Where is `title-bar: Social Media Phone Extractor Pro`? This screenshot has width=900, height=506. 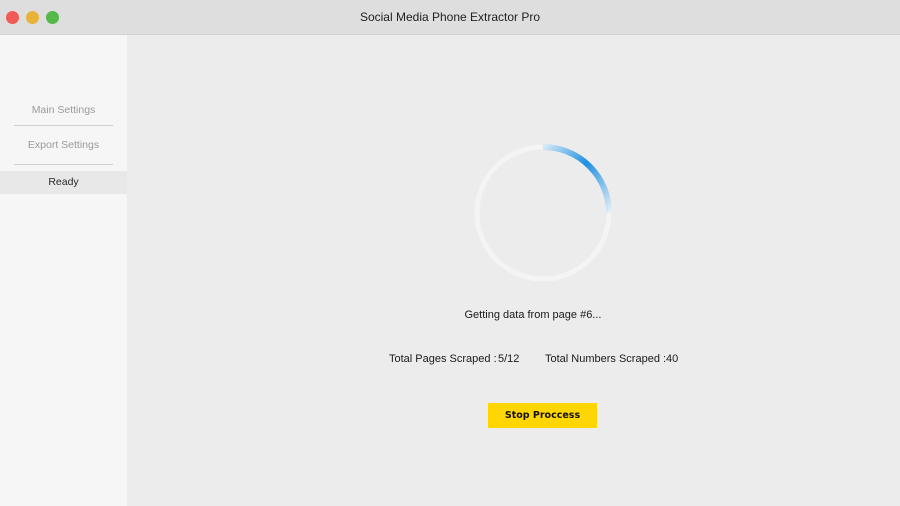 title-bar: Social Media Phone Extractor Pro is located at coordinates (450, 17).